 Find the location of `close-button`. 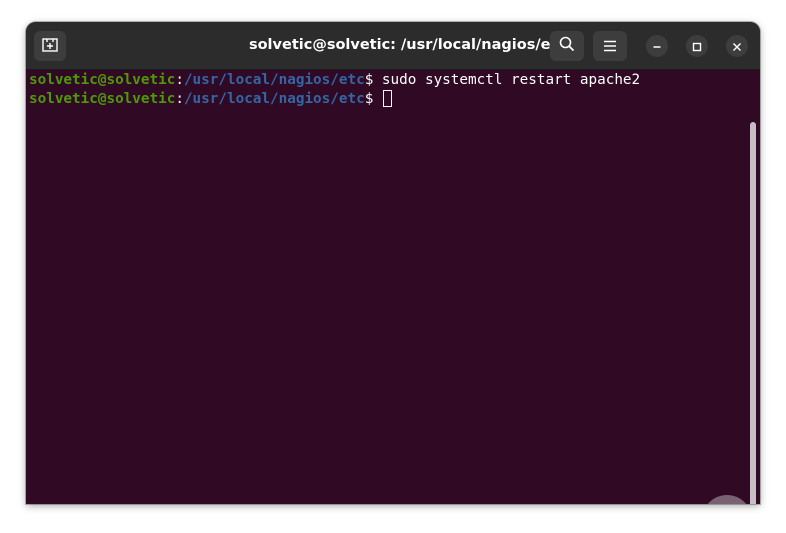

close-button is located at coordinates (737, 46).